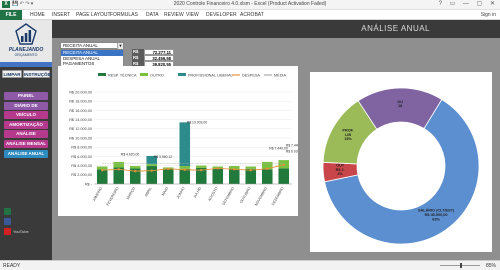 The width and height of the screenshot is (500, 270). What do you see at coordinates (26, 153) in the screenshot?
I see `sidebar-item-analise-anual: ANÁLISE ANUAL` at bounding box center [26, 153].